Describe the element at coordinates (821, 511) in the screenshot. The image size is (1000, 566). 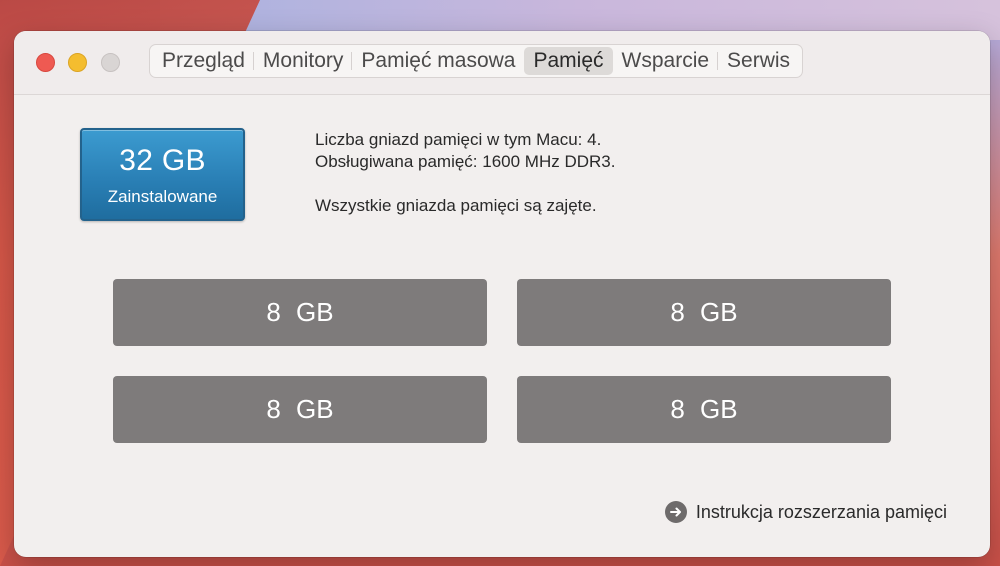
I see `memory-upgrade-instructions-label: Instrukcja rozszerzania pamięci` at that location.